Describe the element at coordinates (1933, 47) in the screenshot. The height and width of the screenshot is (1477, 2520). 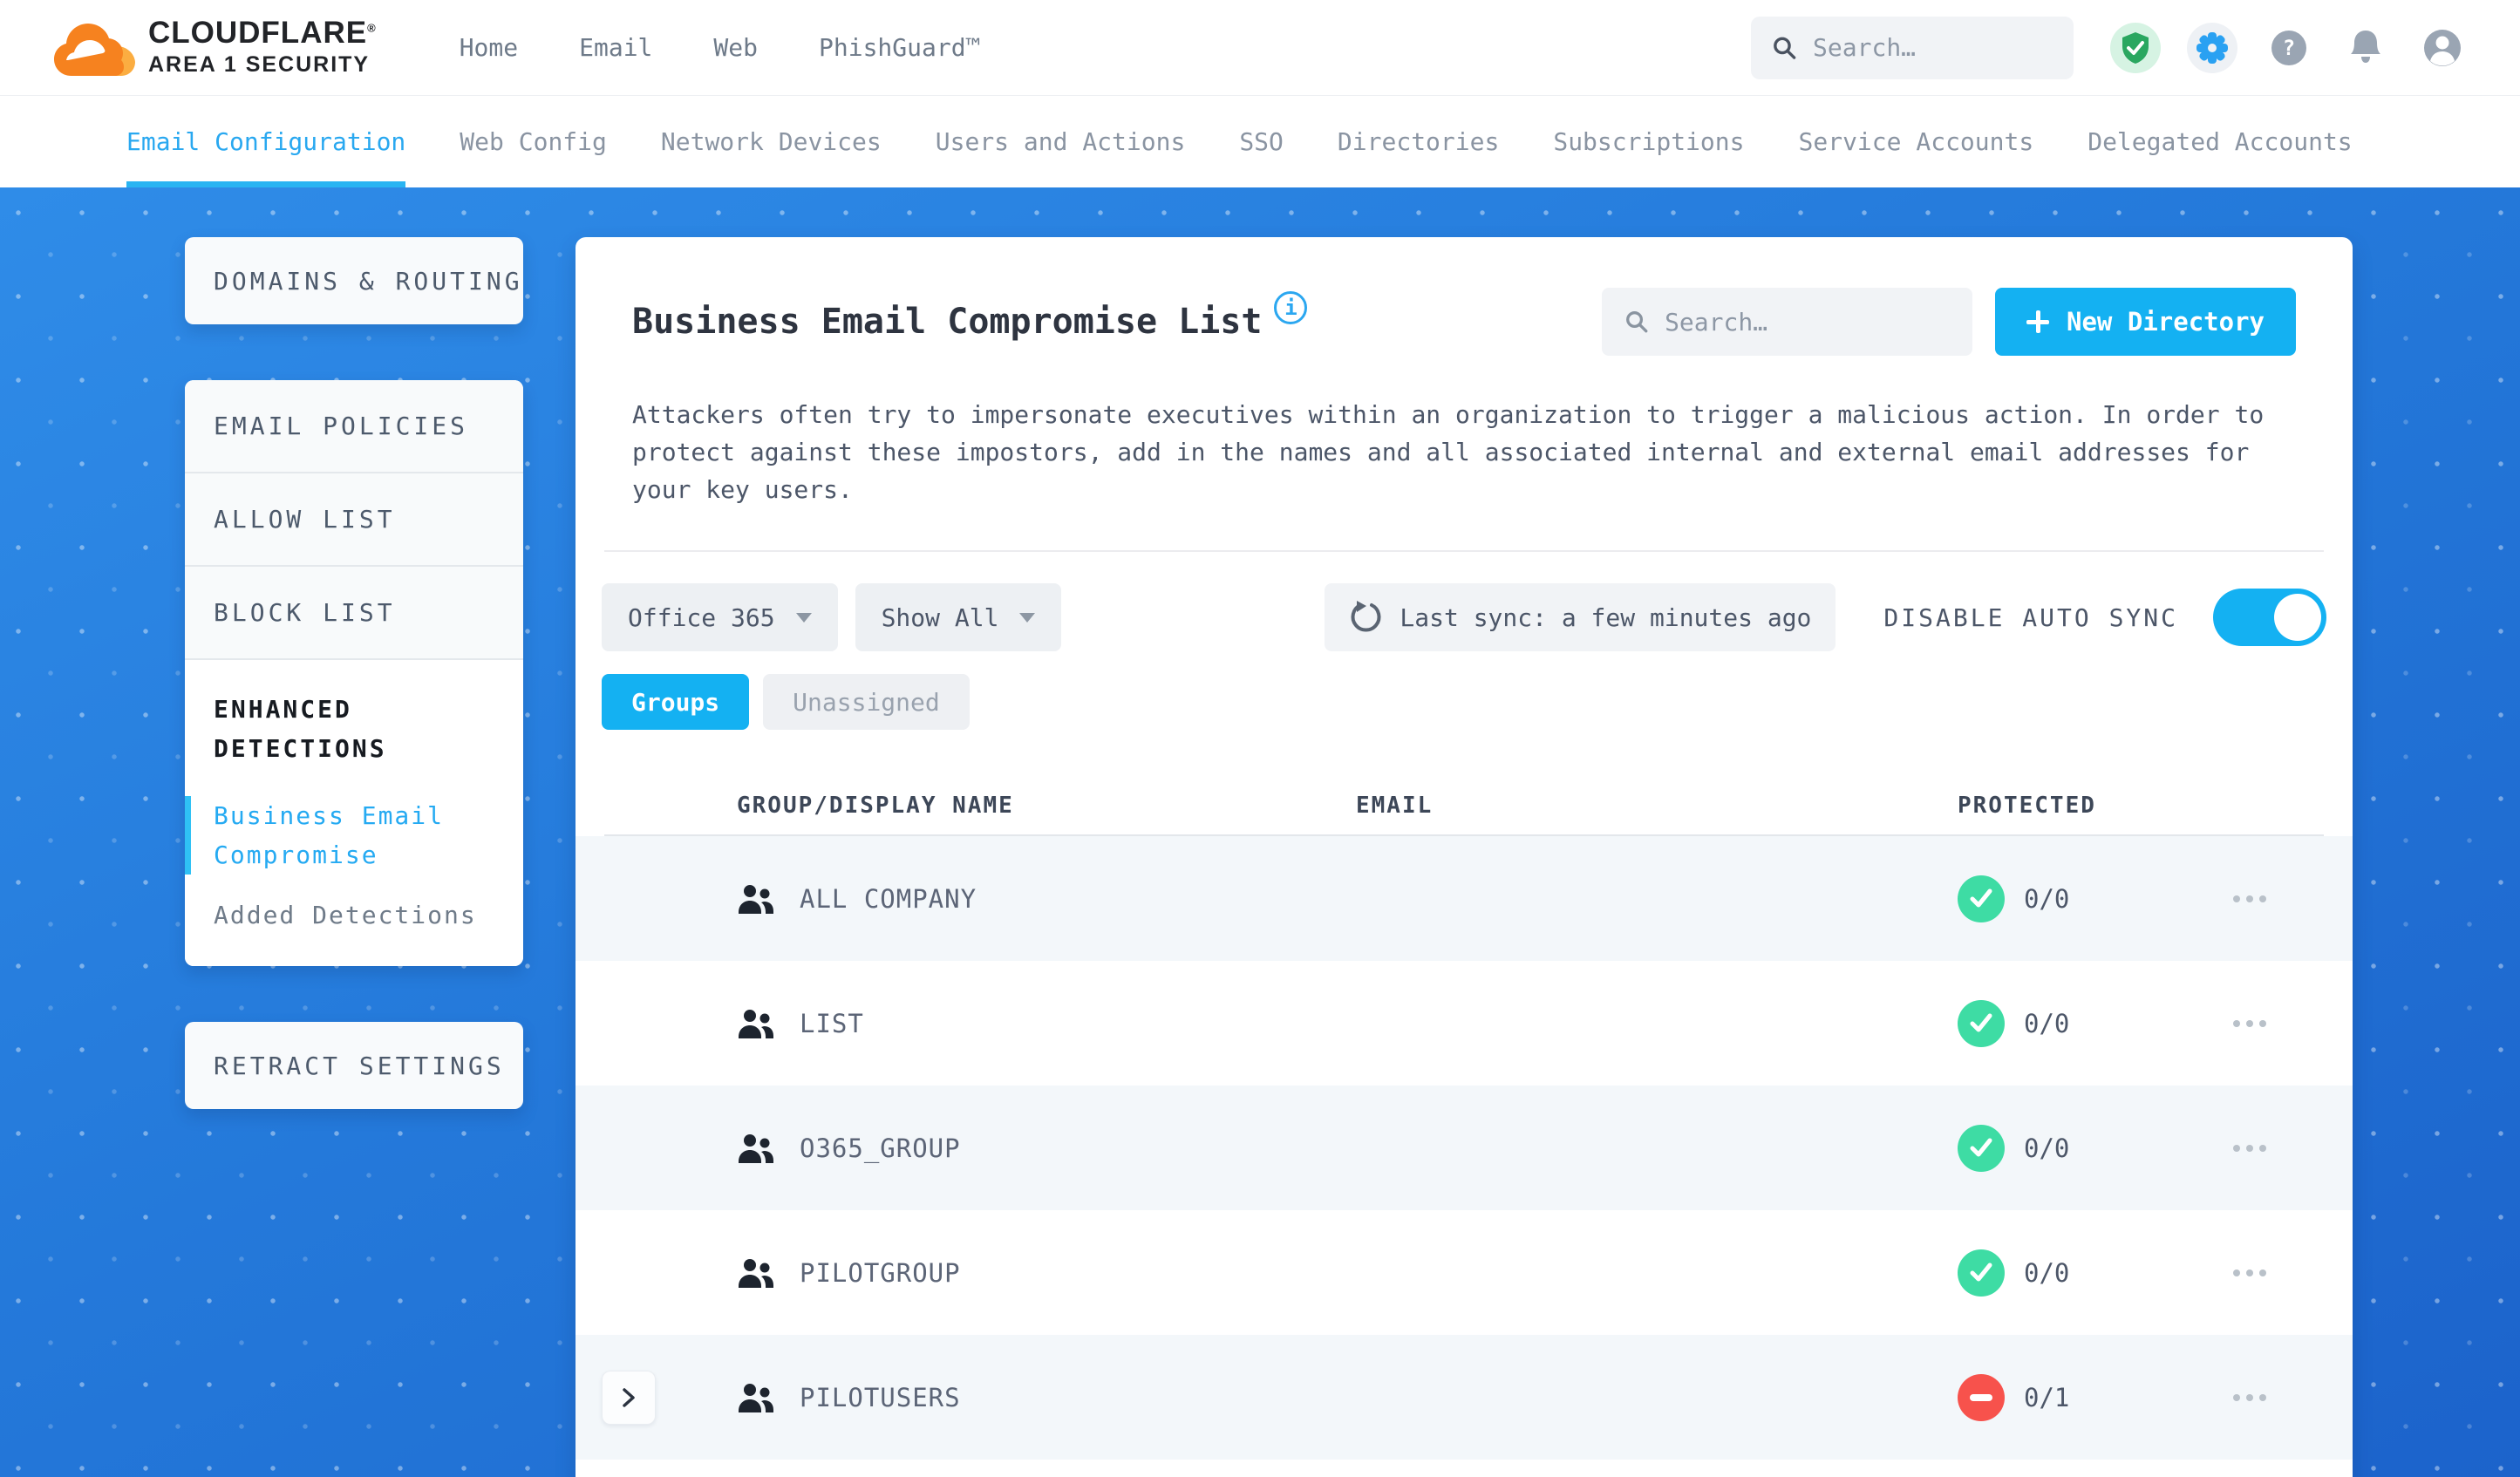
I see `header-search-input` at that location.